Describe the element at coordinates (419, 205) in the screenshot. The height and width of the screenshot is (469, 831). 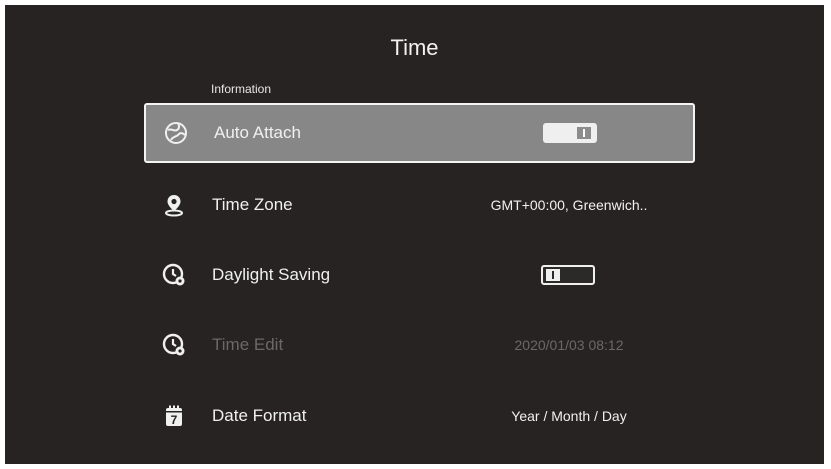
I see `setting-row-time-zone: Time Zone GMT+00:00, Greenwich..` at that location.